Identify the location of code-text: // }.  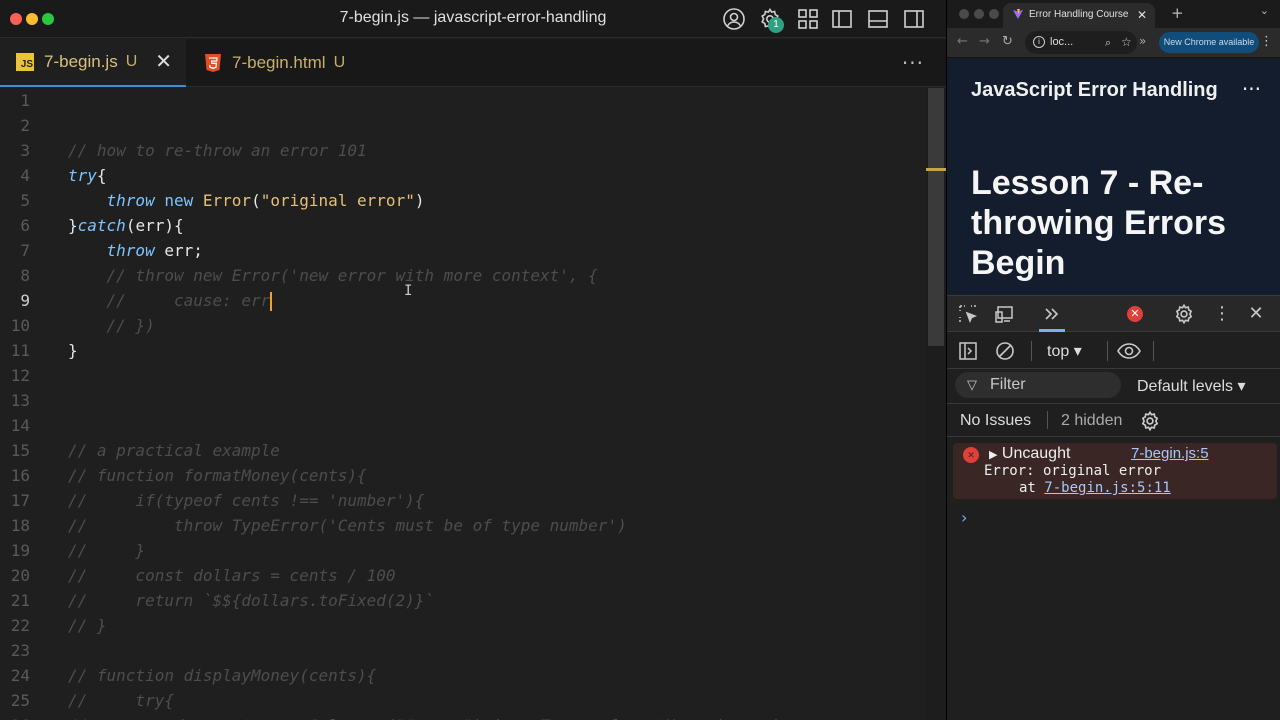
(107, 550).